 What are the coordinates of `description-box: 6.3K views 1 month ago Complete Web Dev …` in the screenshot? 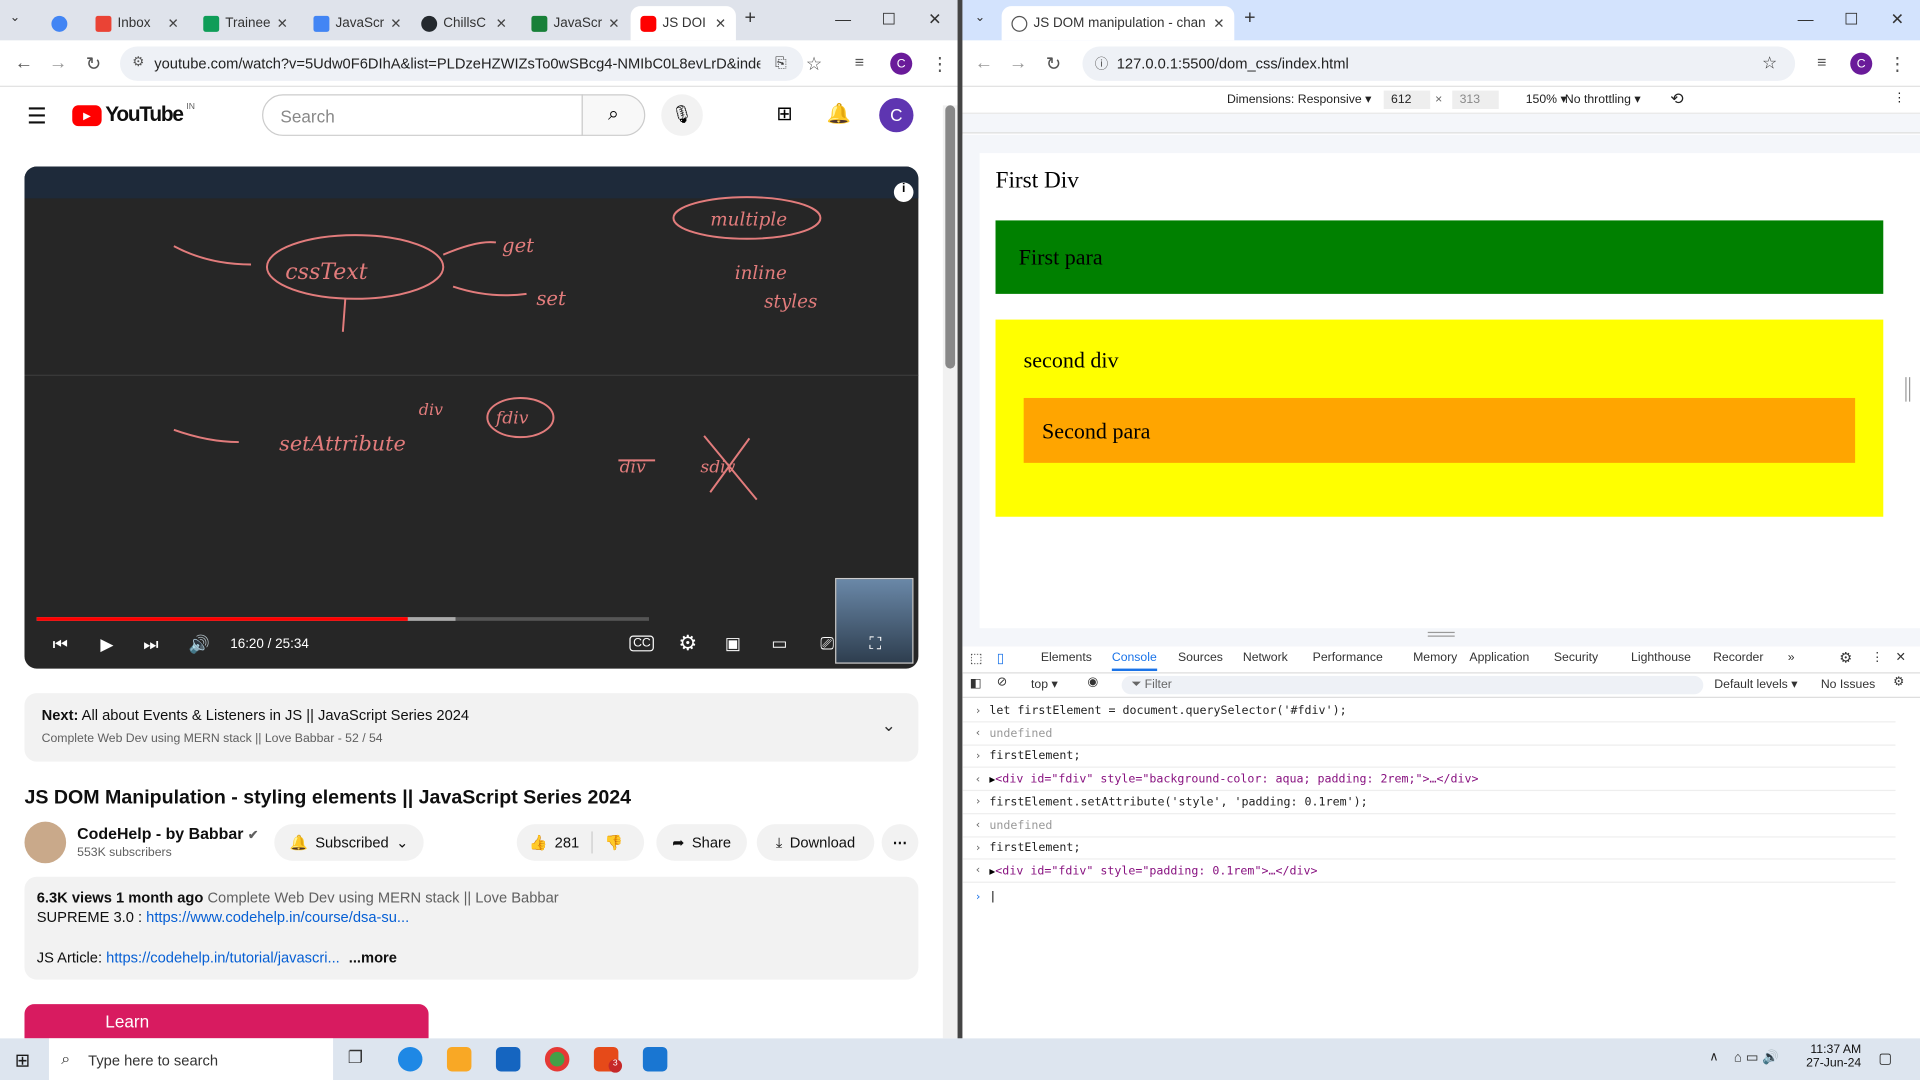 It's located at (471, 928).